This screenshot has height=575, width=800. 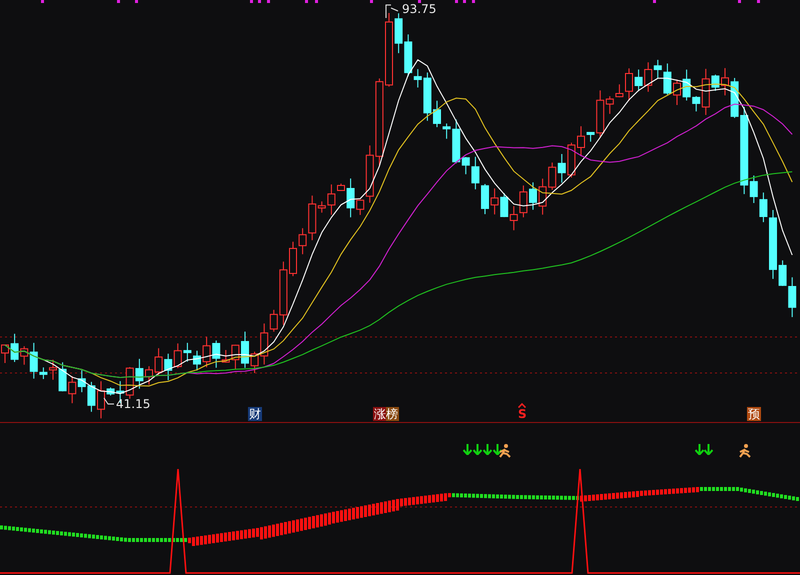 I want to click on price-label: 41.15, so click(x=133, y=404).